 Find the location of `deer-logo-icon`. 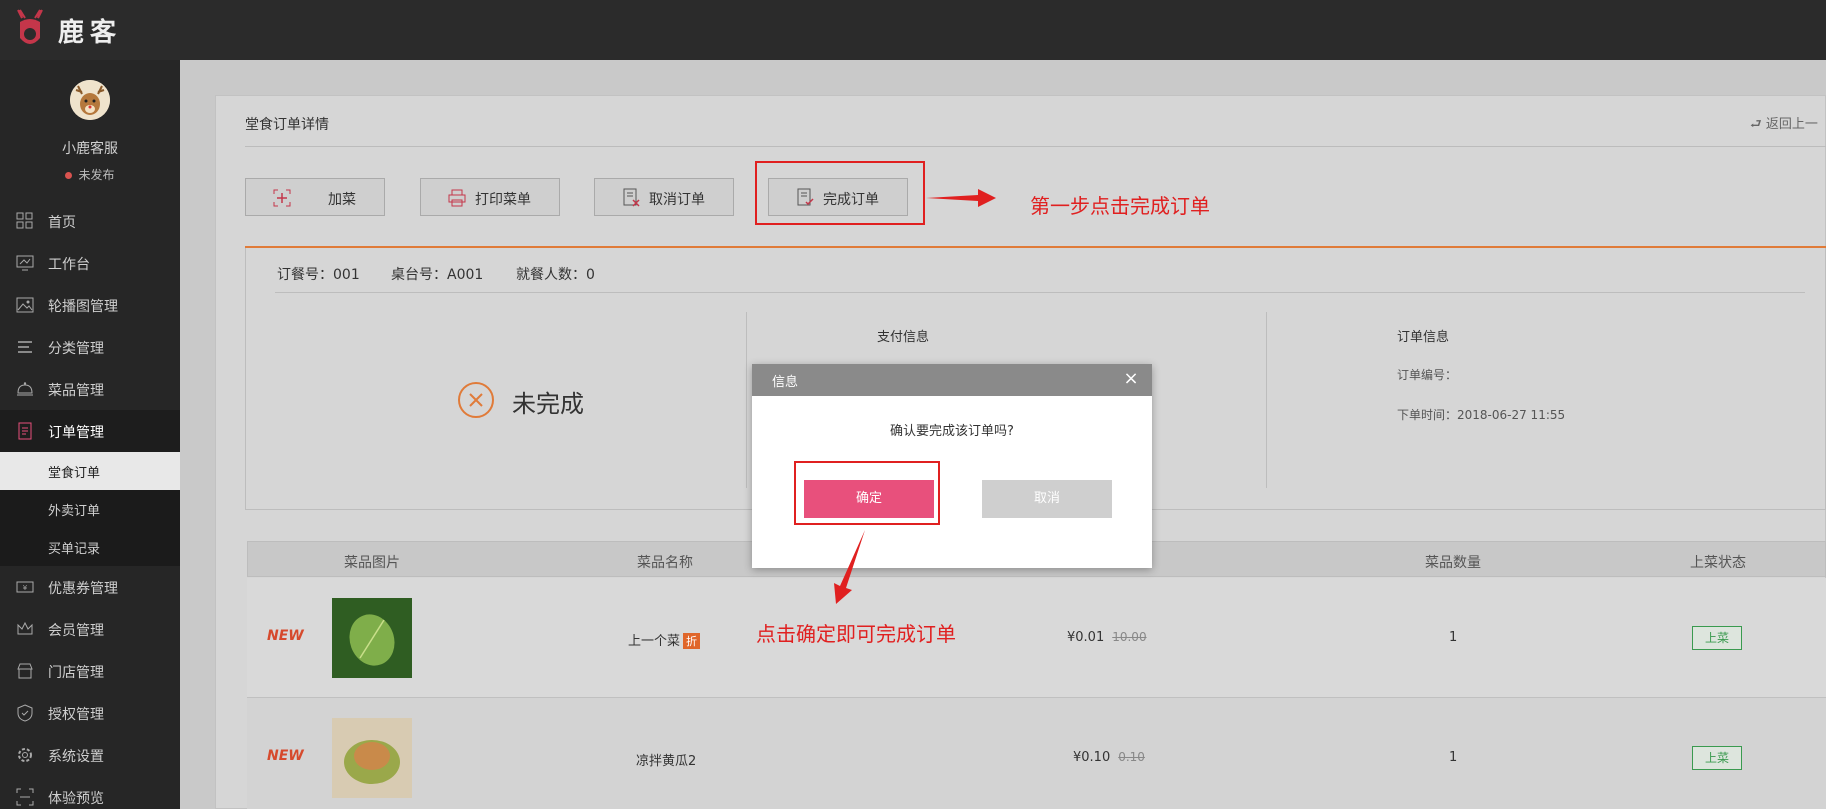

deer-logo-icon is located at coordinates (30, 26).